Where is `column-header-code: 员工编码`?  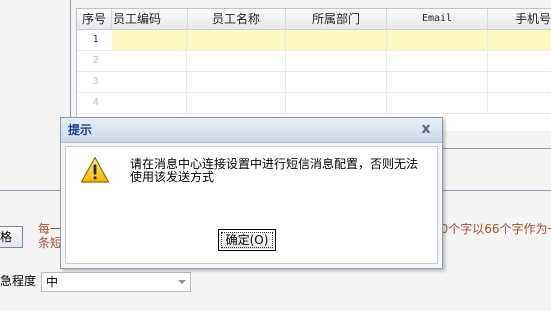 column-header-code: 员工编码 is located at coordinates (150, 19).